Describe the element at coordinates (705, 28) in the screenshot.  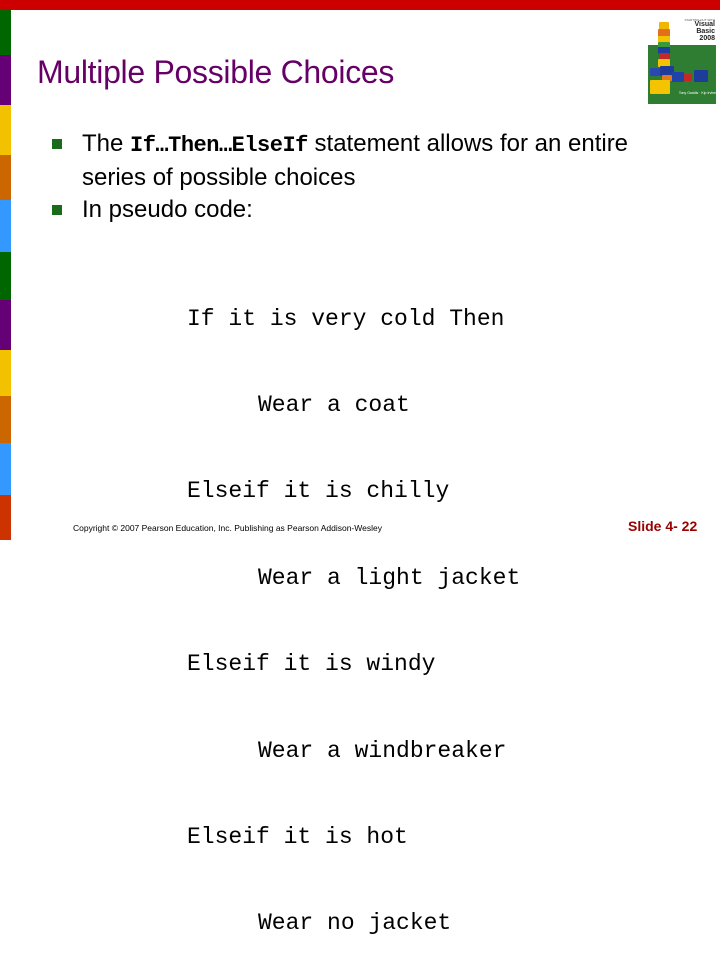
I see `book-cover-title-line1: Visual Basic` at that location.